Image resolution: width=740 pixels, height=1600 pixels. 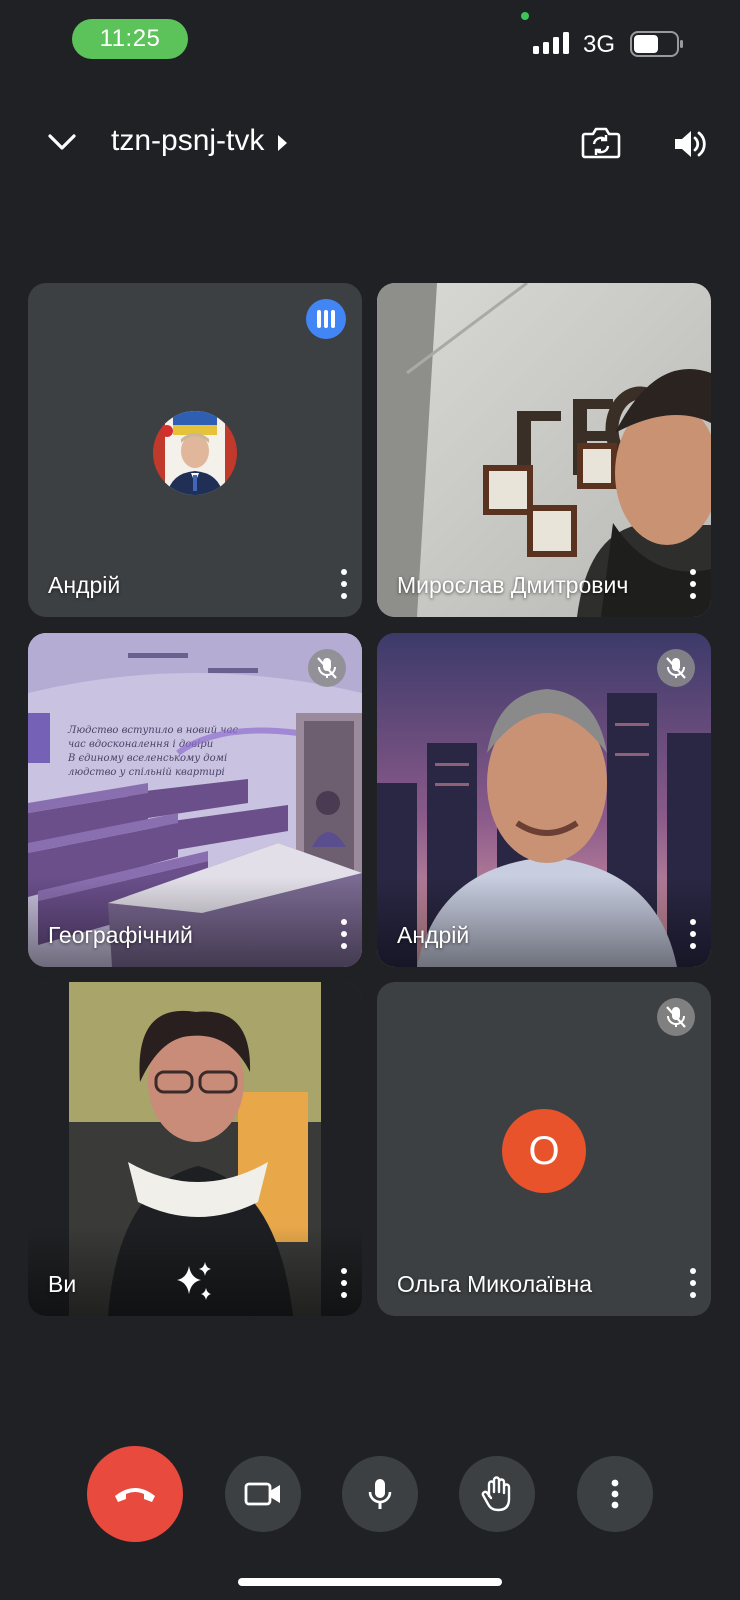 I want to click on participant-name: Ольга Миколаївна, so click(x=495, y=1284).